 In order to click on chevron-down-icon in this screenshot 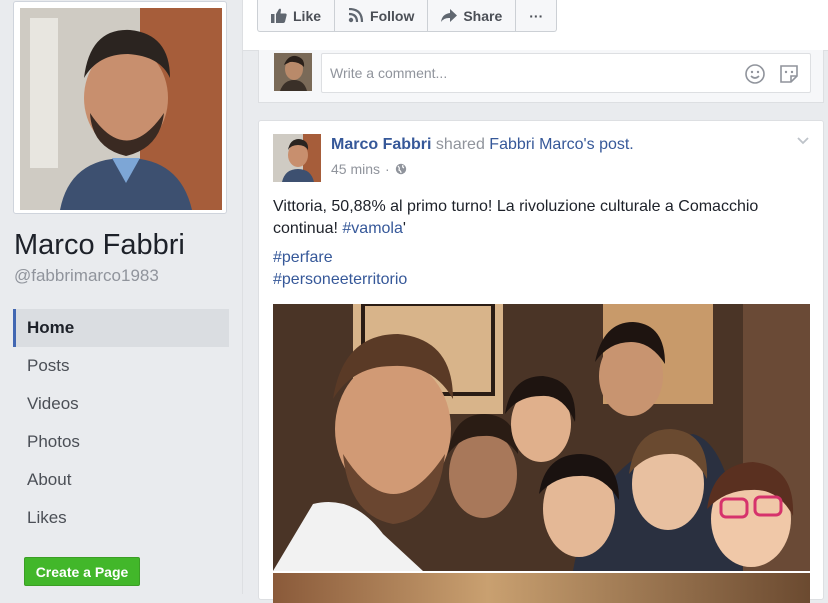, I will do `click(803, 141)`.